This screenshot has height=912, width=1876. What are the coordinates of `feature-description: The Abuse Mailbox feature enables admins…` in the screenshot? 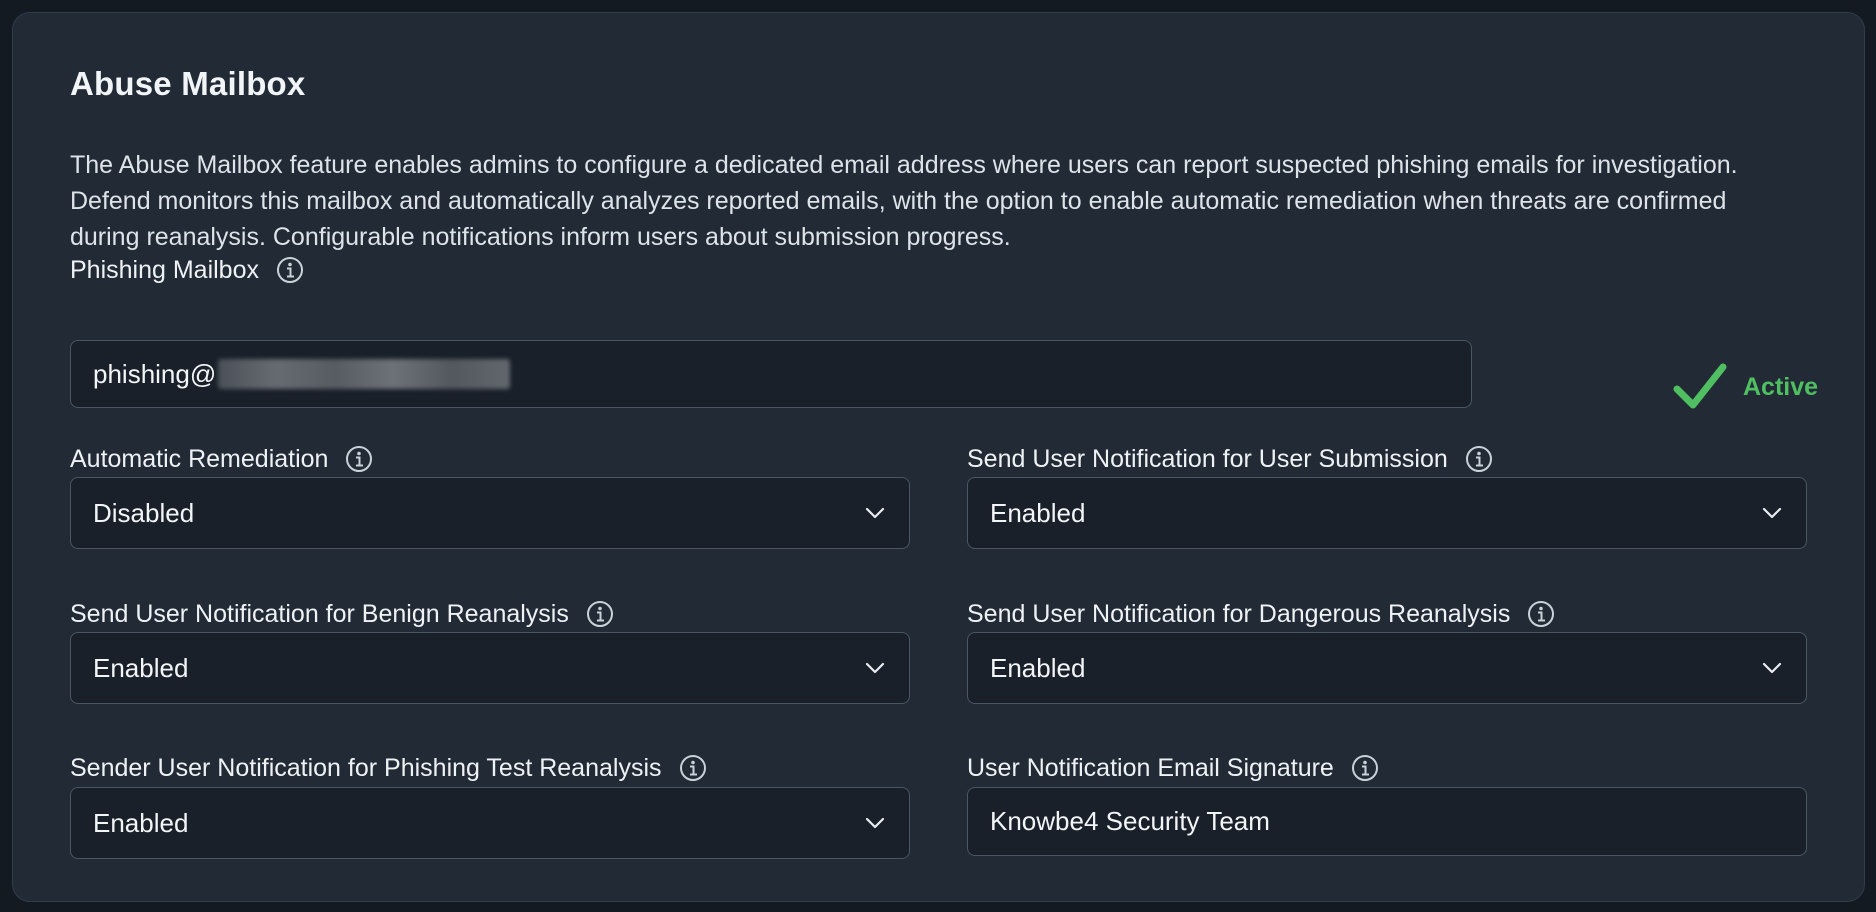 It's located at (904, 201).